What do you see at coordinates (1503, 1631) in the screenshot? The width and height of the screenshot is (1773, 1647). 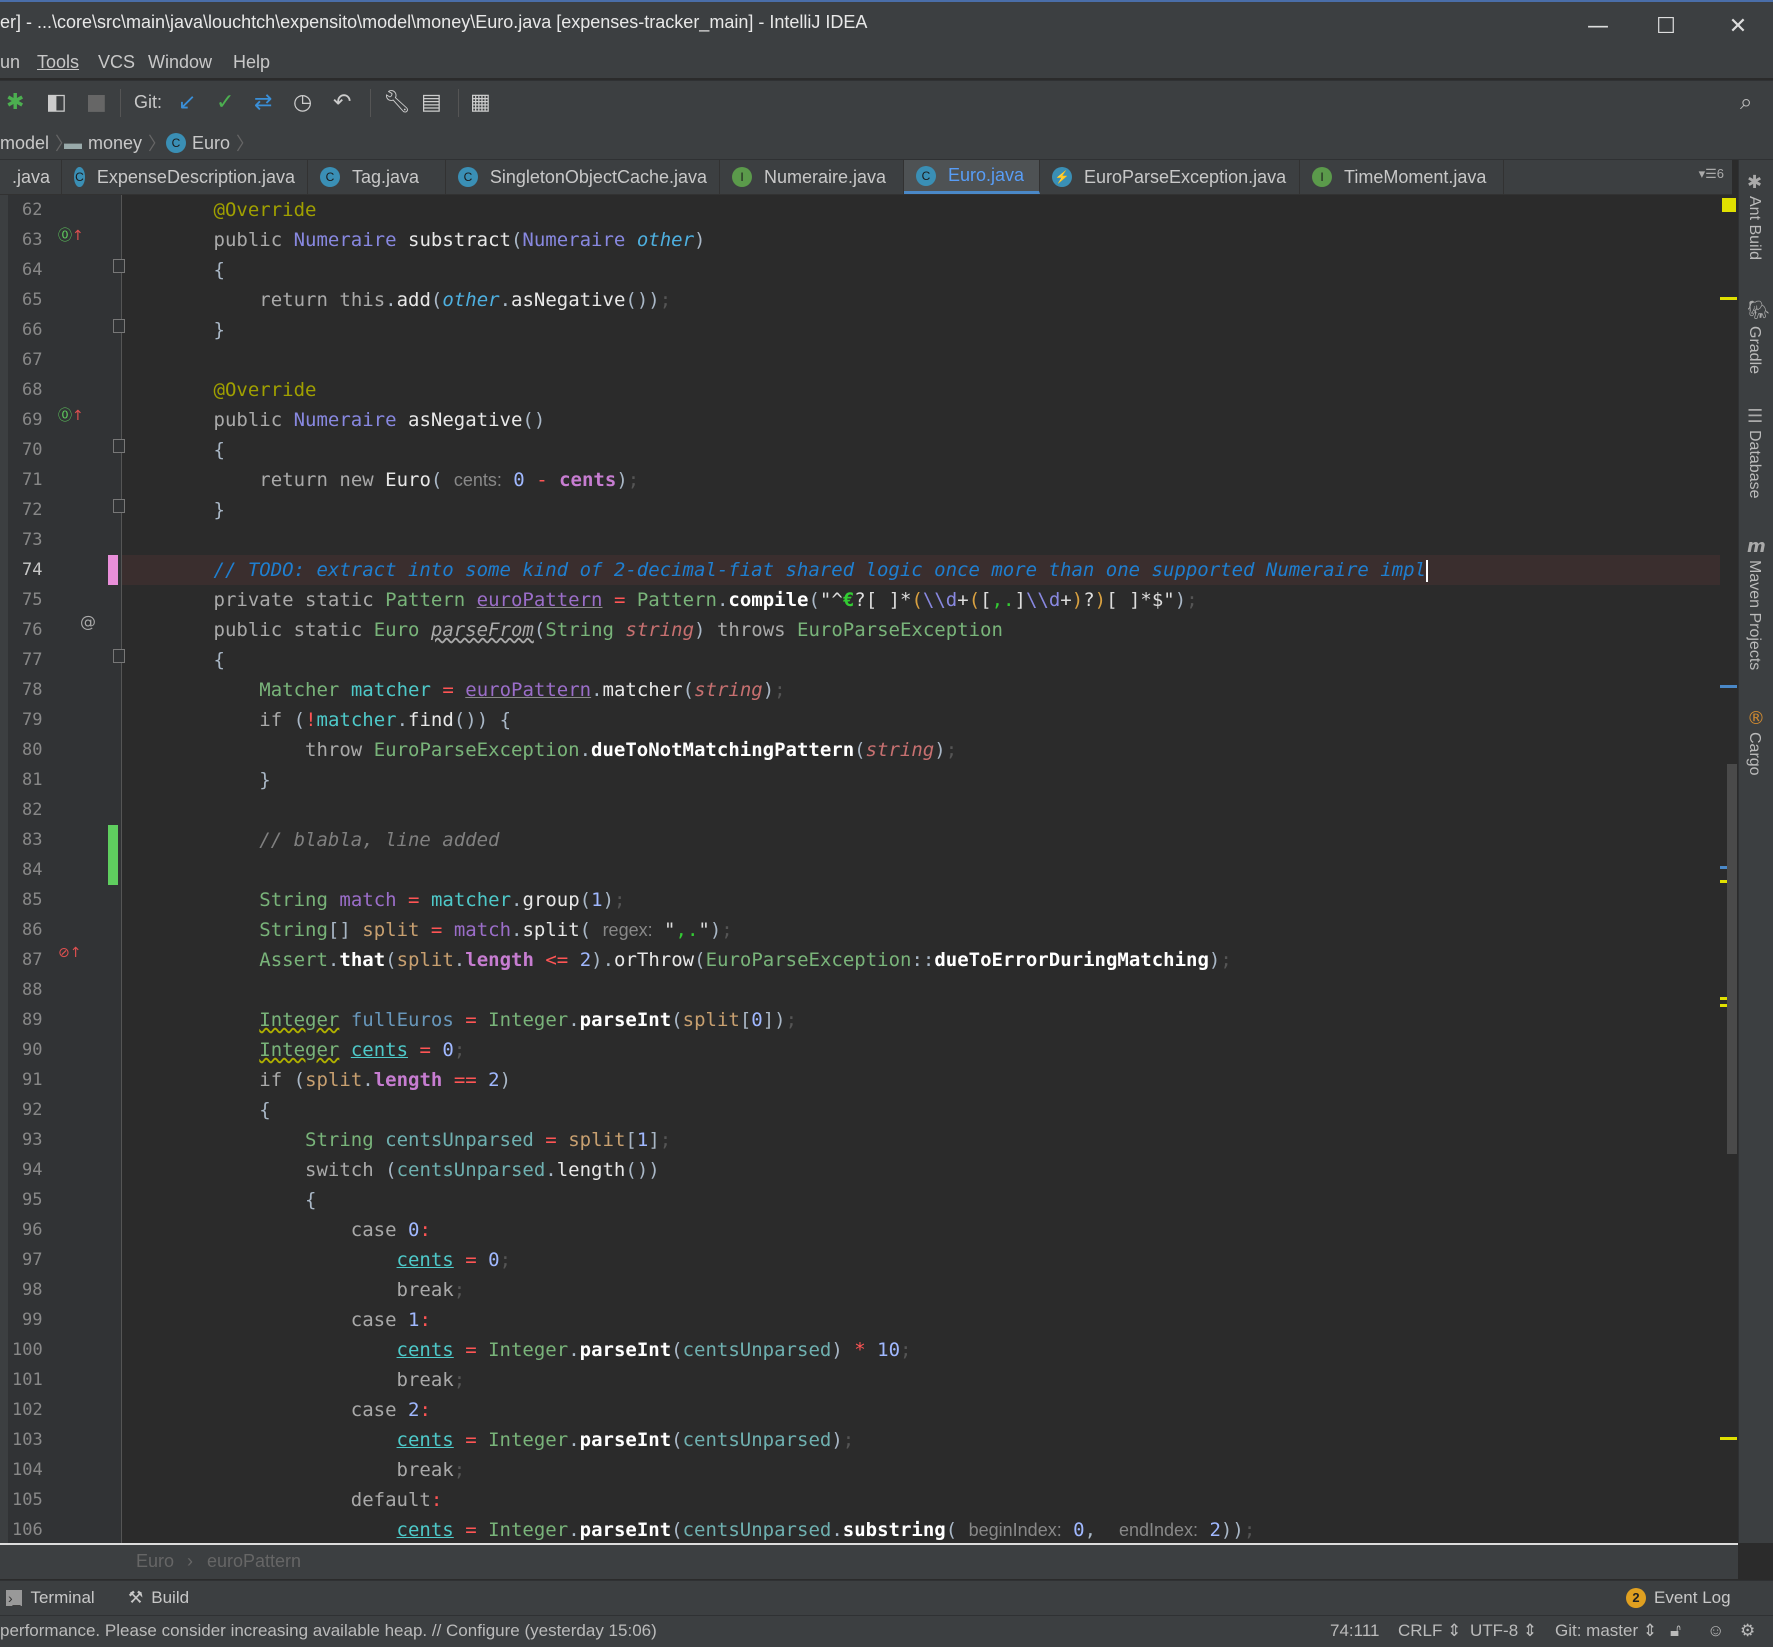 I see `encoding-selector: UTF-8 ⇕` at bounding box center [1503, 1631].